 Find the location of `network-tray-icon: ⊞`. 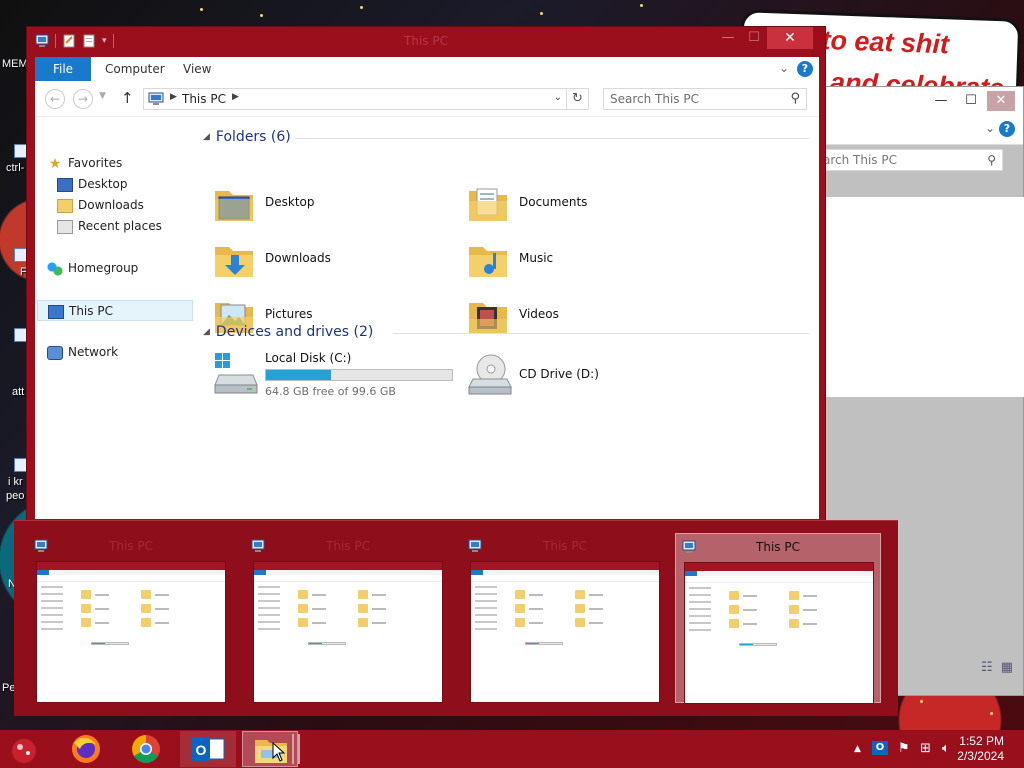

network-tray-icon: ⊞ is located at coordinates (925, 748).